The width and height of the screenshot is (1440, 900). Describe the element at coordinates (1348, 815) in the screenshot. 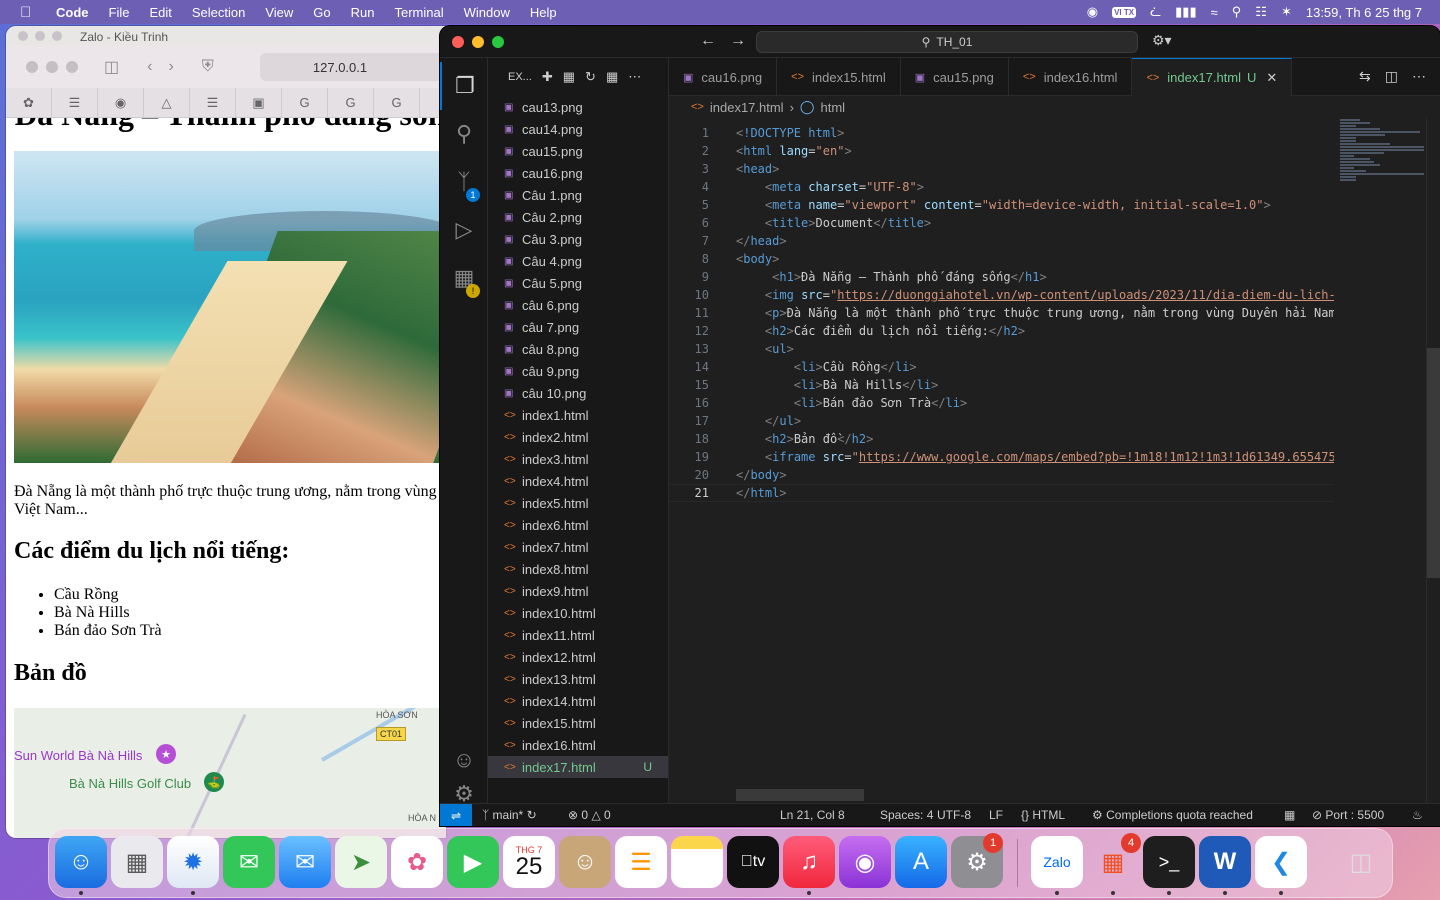

I see `live-server-status: ⊘ Port : 5500` at that location.